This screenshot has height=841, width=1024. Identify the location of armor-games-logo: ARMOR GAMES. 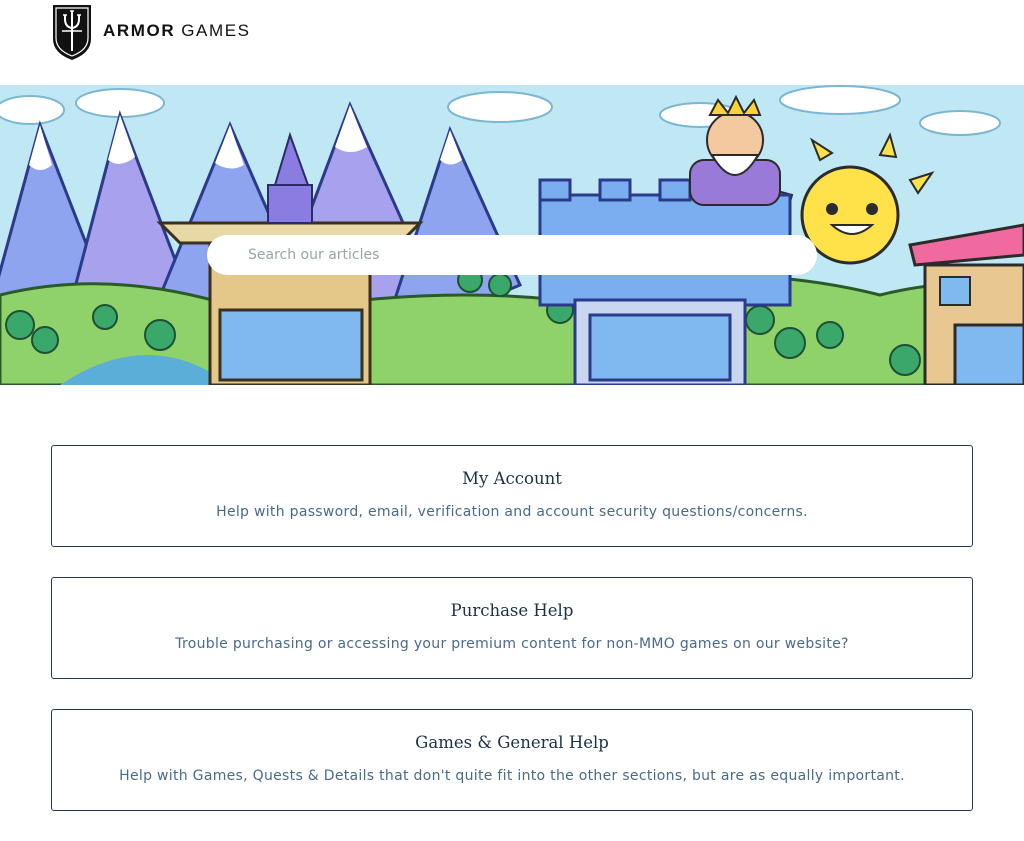
(151, 31).